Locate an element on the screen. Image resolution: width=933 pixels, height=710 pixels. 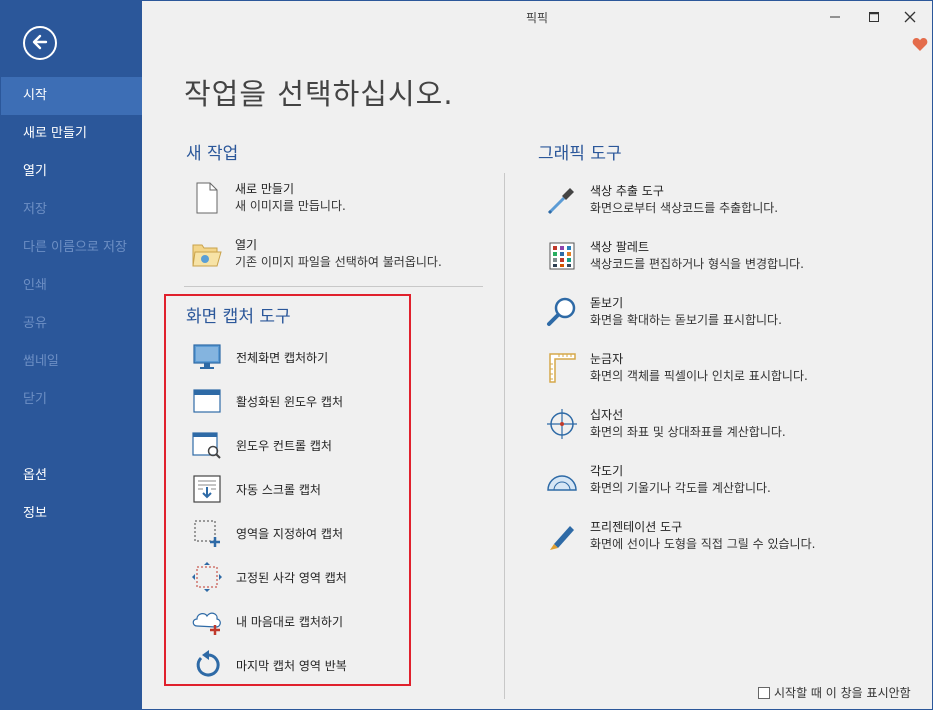
new-document-icon is located at coordinates (207, 198).